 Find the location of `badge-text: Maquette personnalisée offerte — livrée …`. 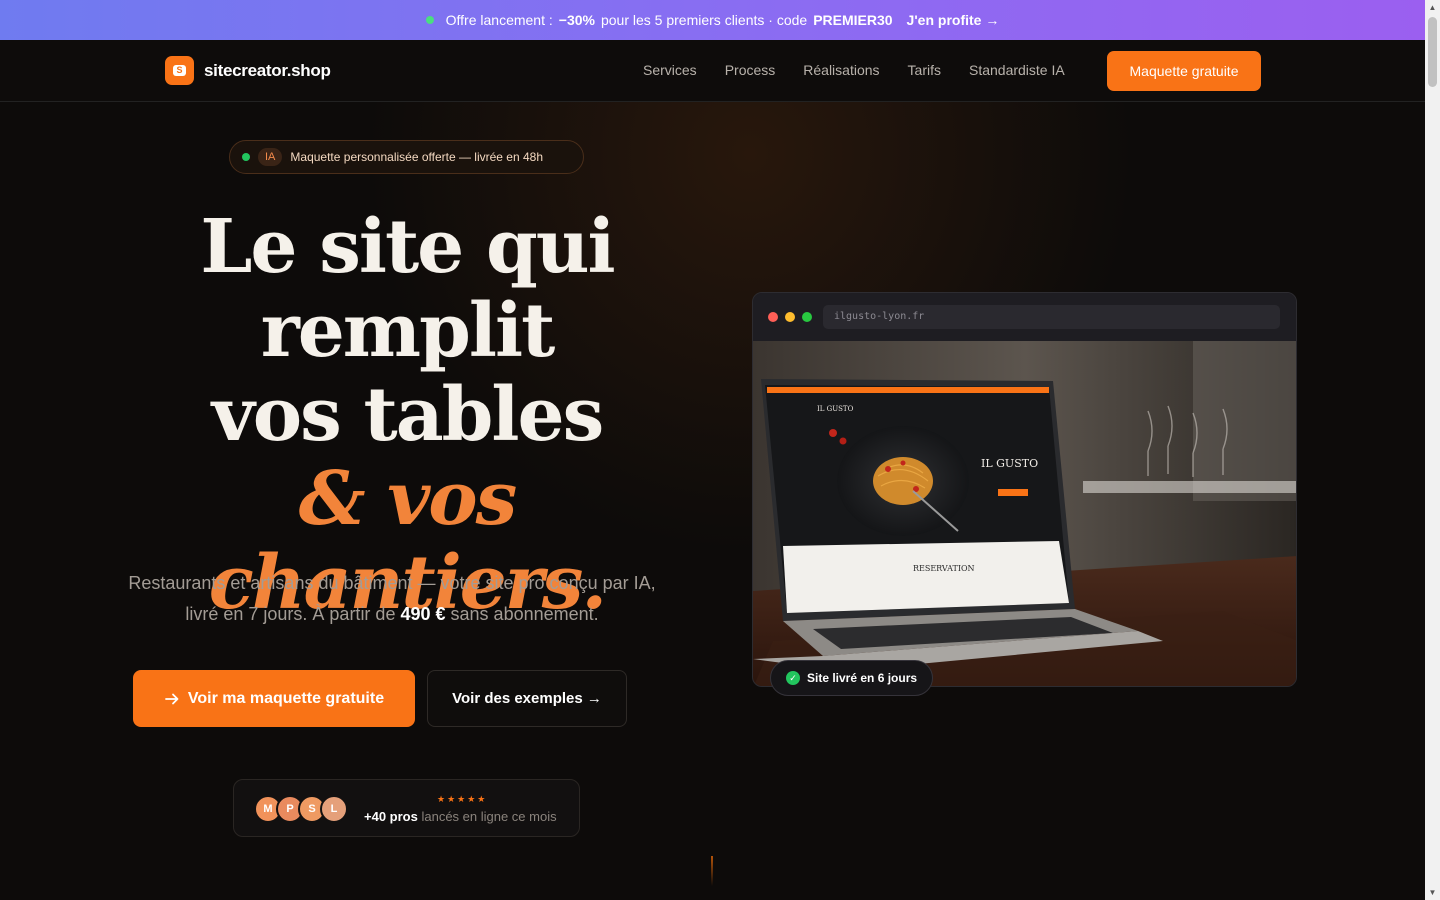

badge-text: Maquette personnalisée offerte — livrée … is located at coordinates (417, 157).